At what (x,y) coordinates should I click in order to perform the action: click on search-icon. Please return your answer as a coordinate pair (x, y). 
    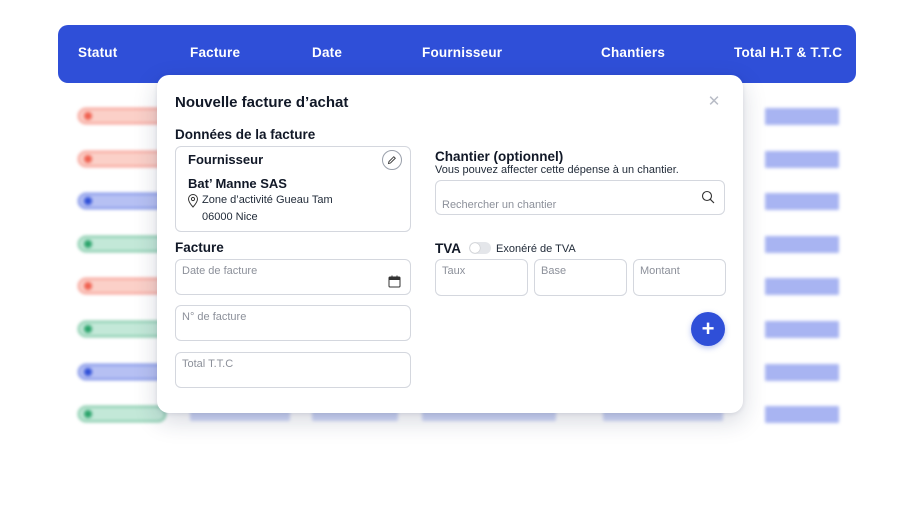
    Looking at the image, I should click on (708, 199).